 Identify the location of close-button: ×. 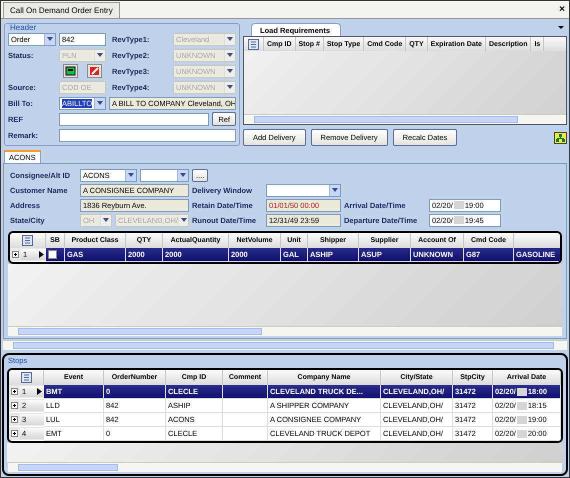
(562, 9).